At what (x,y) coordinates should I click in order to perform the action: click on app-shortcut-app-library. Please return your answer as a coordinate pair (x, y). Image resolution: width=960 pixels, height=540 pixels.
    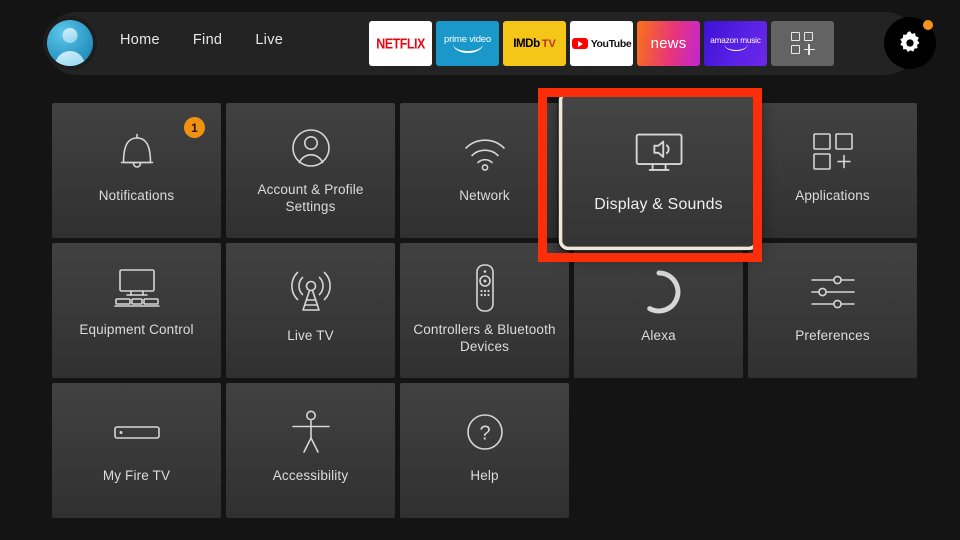
    Looking at the image, I should click on (802, 43).